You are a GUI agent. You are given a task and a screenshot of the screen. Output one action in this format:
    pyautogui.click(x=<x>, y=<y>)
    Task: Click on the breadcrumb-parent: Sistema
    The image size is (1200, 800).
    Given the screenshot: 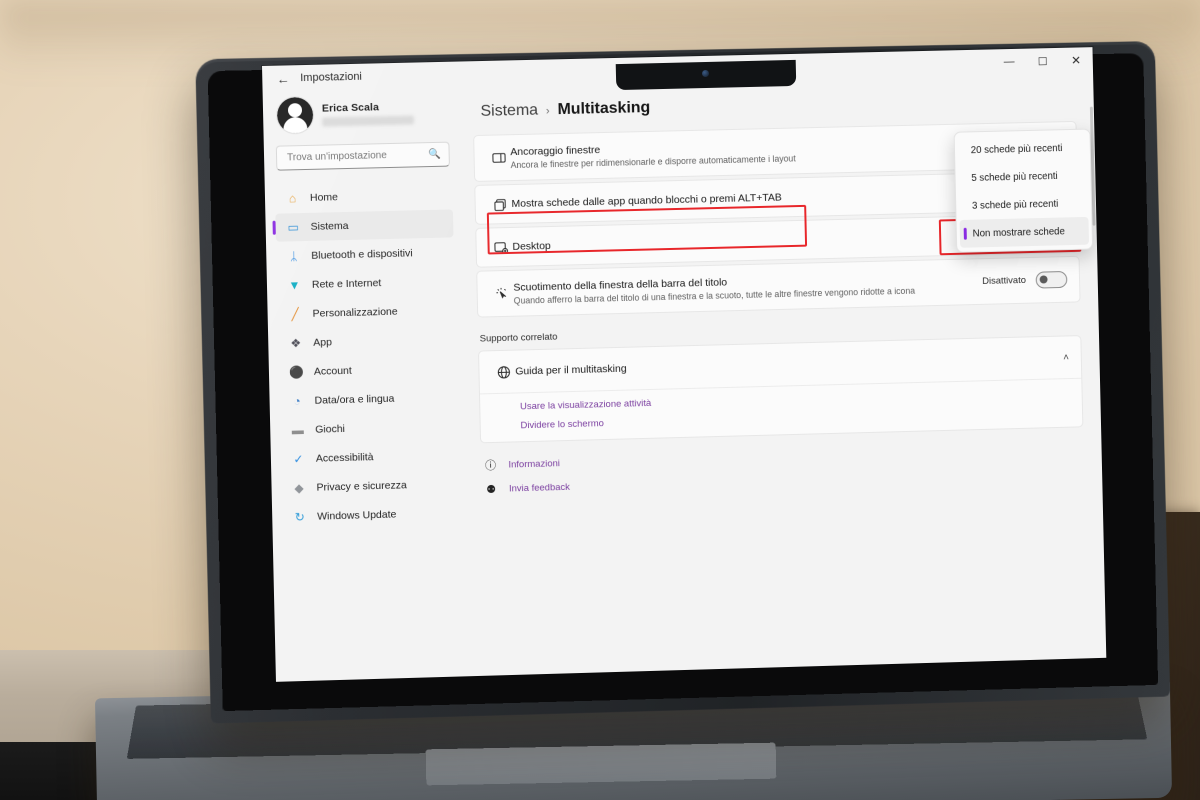 What is the action you would take?
    pyautogui.click(x=509, y=111)
    